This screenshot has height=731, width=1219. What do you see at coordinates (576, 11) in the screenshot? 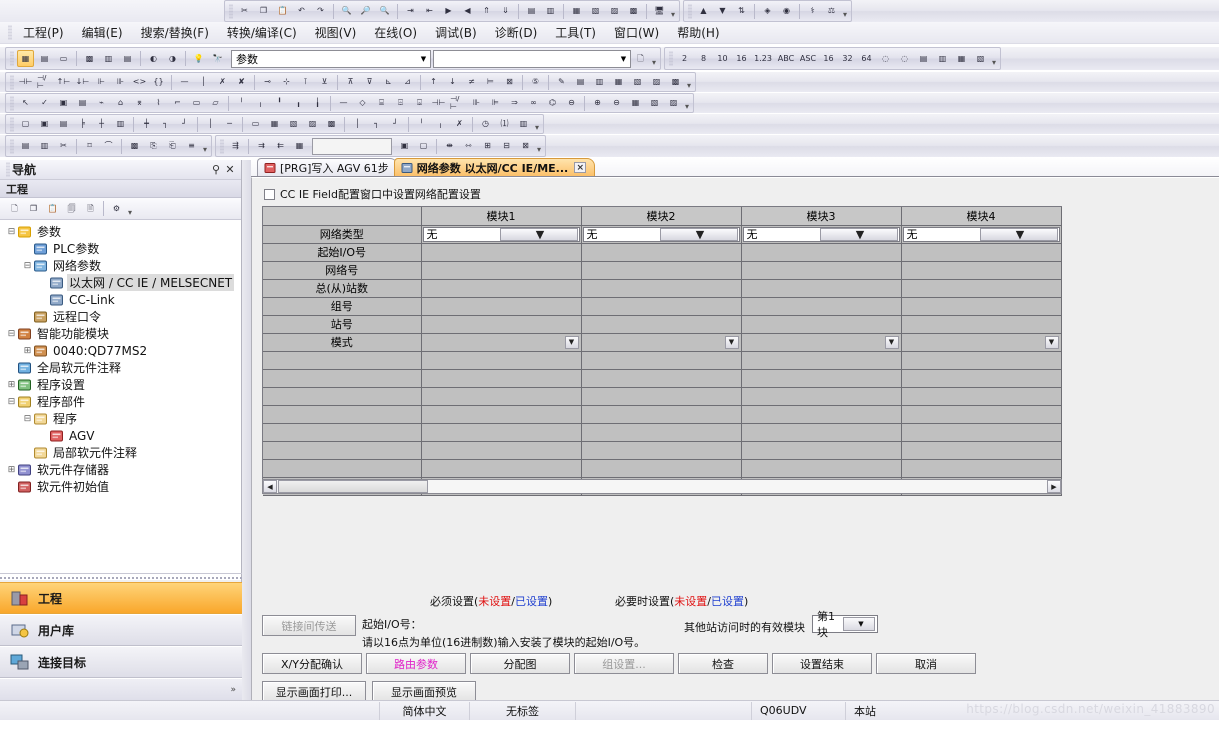
I see `monitor-start-icon: ▦` at bounding box center [576, 11].